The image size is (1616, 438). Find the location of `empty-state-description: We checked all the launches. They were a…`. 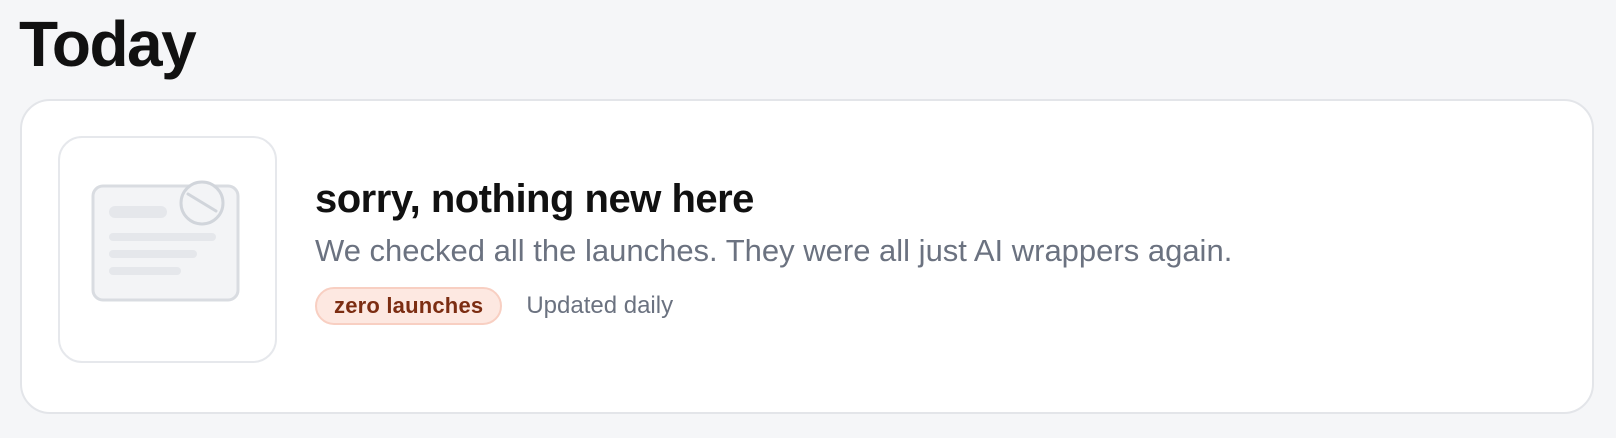

empty-state-description: We checked all the launches. They were a… is located at coordinates (774, 250).